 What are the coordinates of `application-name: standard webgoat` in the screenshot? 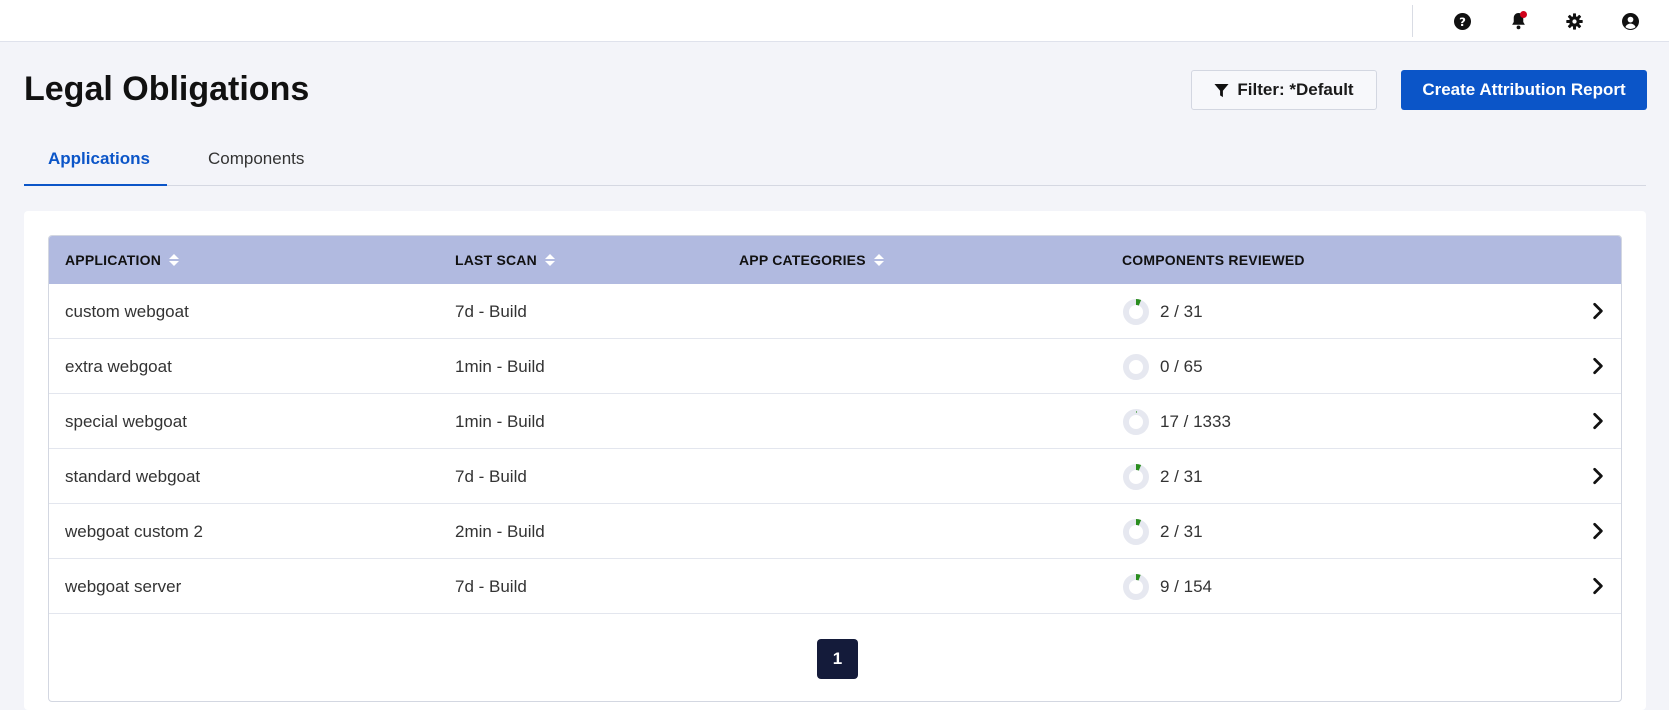 It's located at (133, 476).